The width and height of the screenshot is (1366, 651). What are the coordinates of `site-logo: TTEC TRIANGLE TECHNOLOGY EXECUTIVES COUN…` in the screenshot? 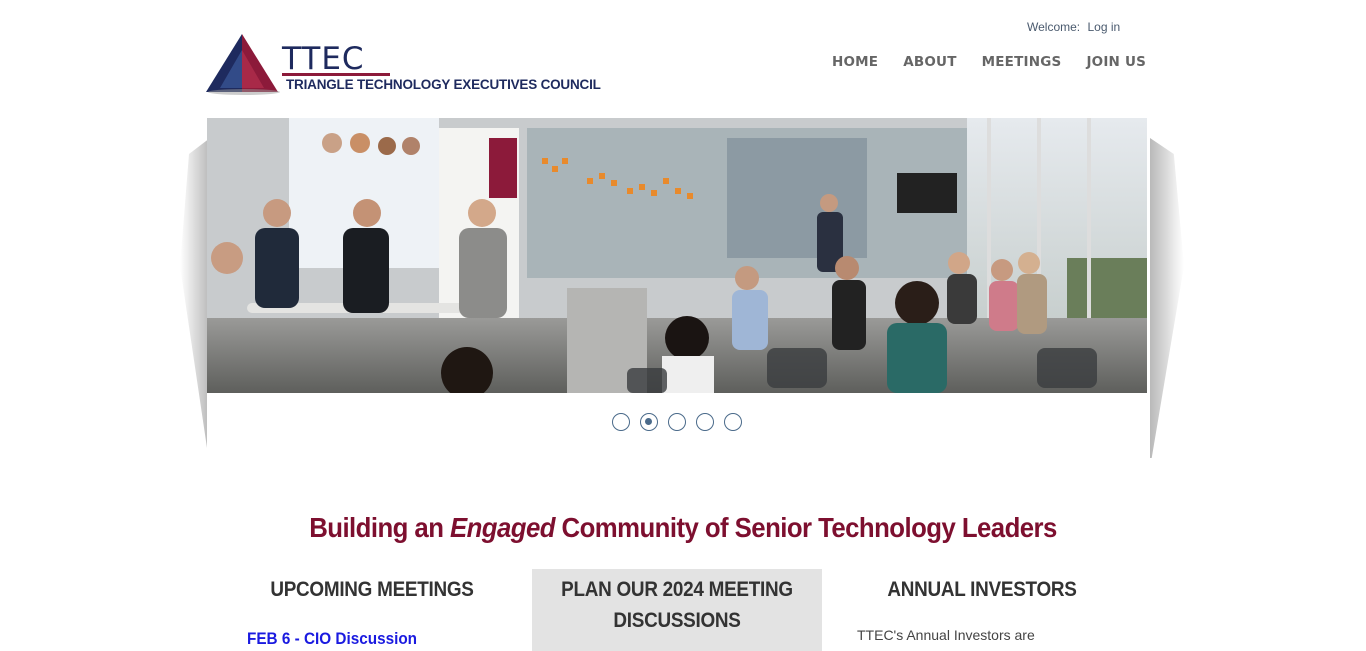 It's located at (403, 64).